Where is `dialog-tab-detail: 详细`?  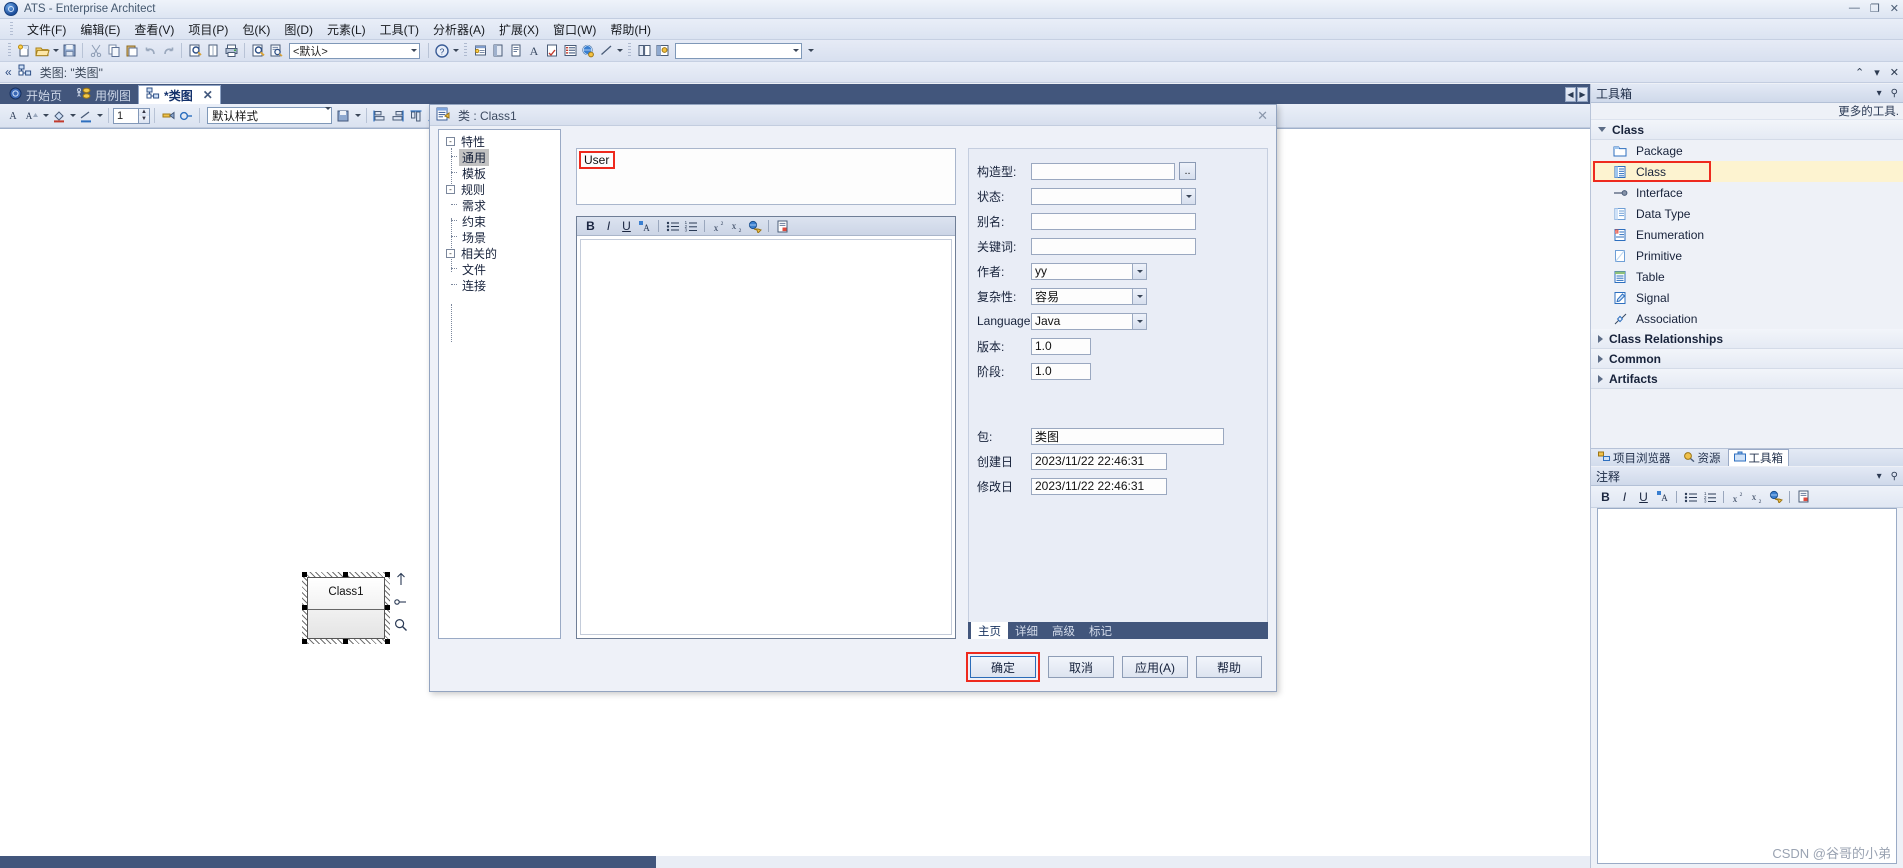
dialog-tab-detail: 详细 is located at coordinates (1026, 631).